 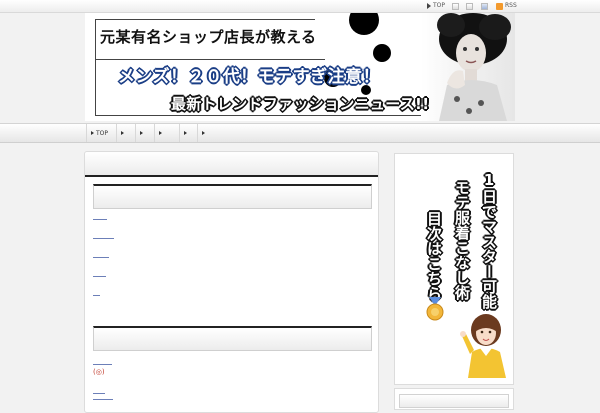 I want to click on banner-model-photo, so click(x=468, y=67).